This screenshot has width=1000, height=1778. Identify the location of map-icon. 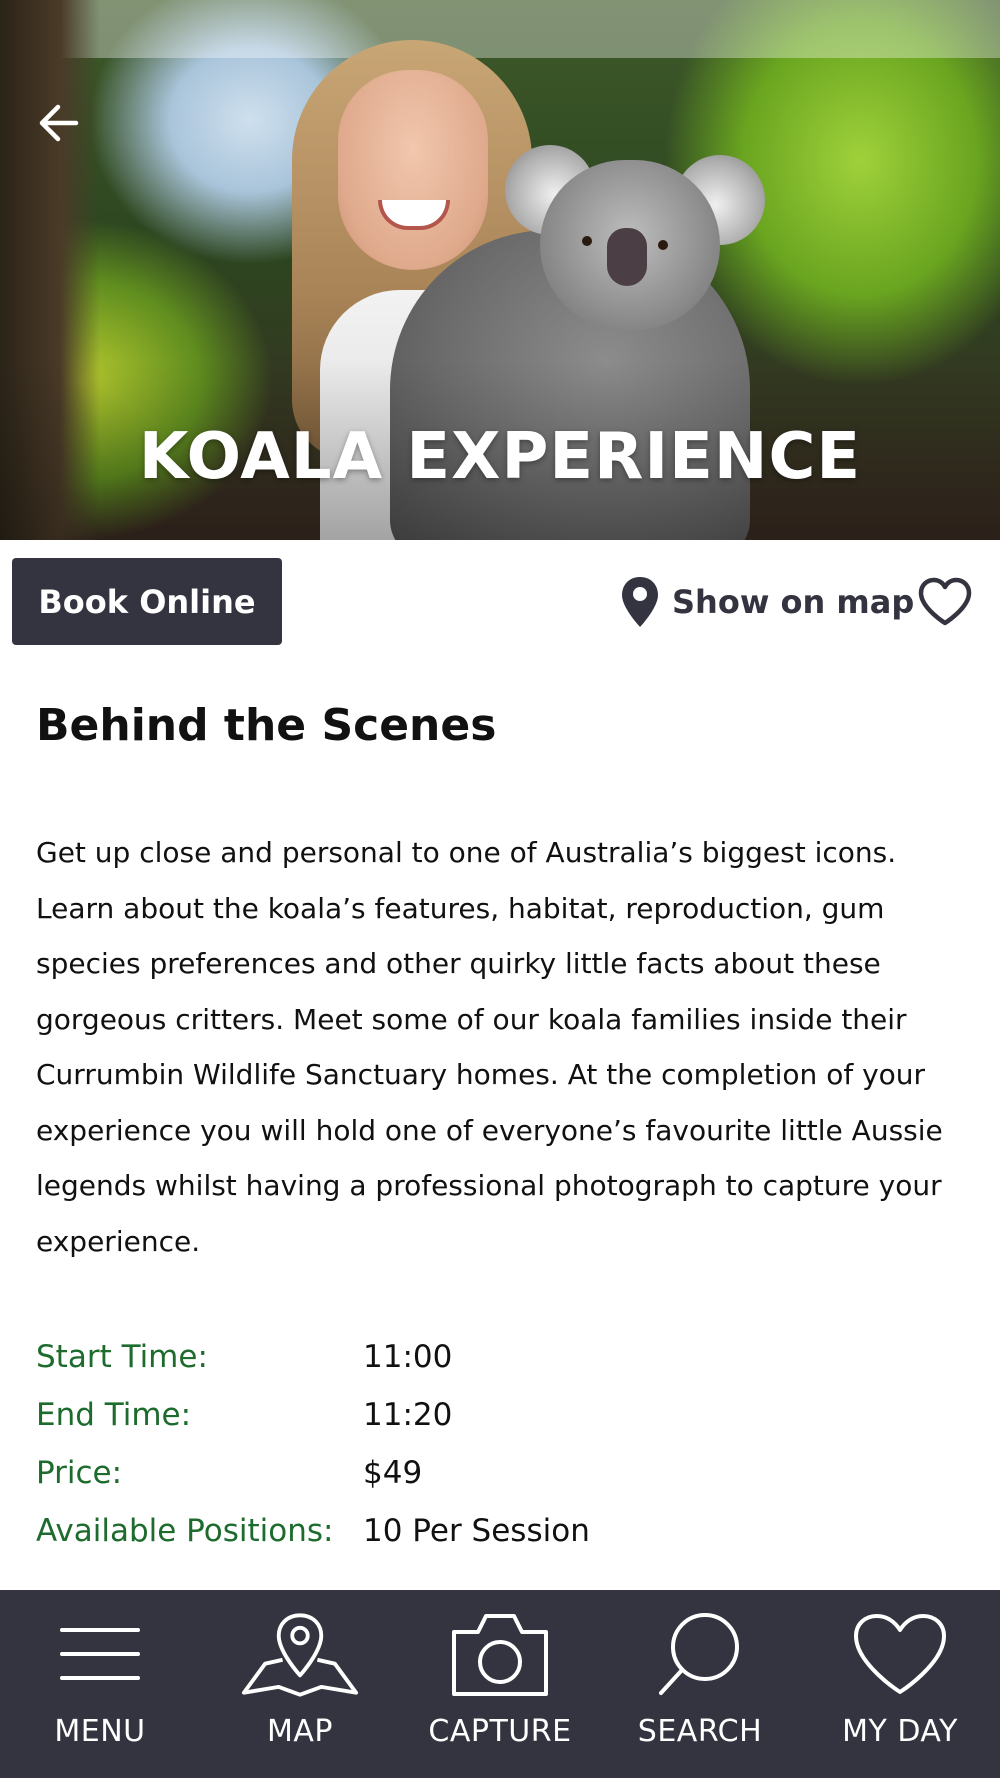
(300, 1654).